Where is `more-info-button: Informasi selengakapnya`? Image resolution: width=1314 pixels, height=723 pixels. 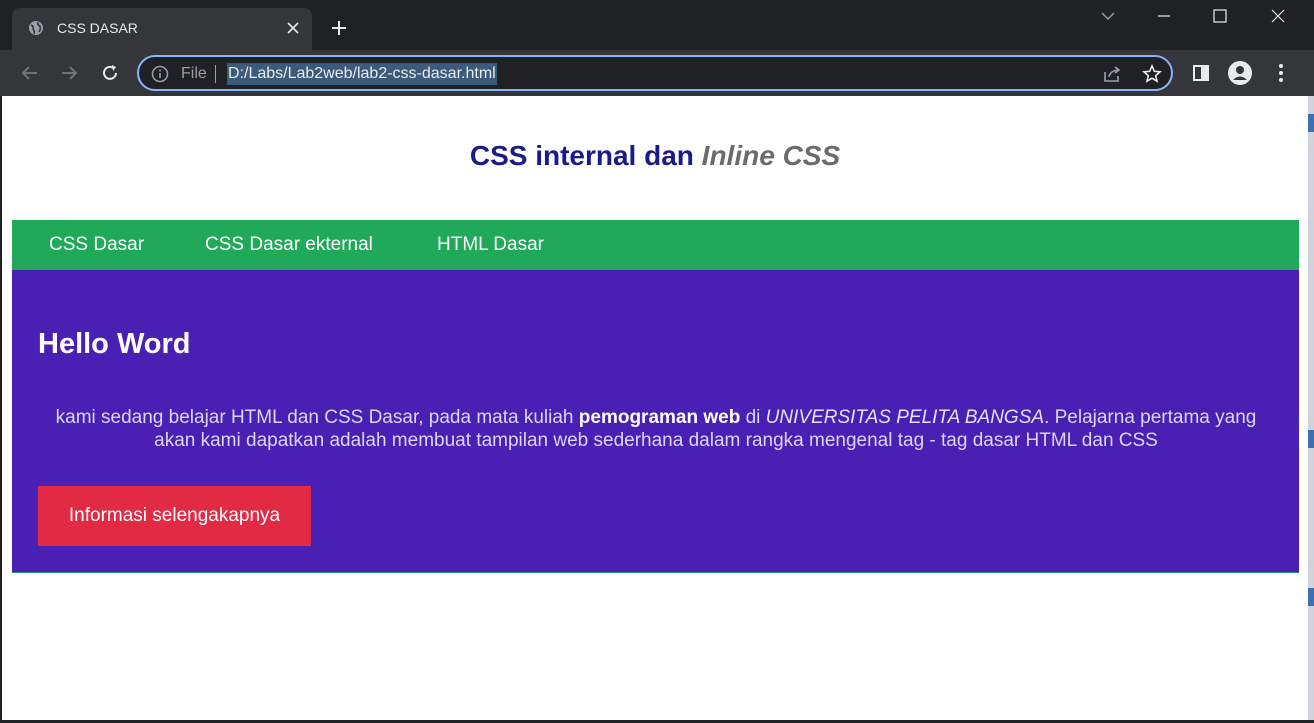
more-info-button: Informasi selengakapnya is located at coordinates (174, 516).